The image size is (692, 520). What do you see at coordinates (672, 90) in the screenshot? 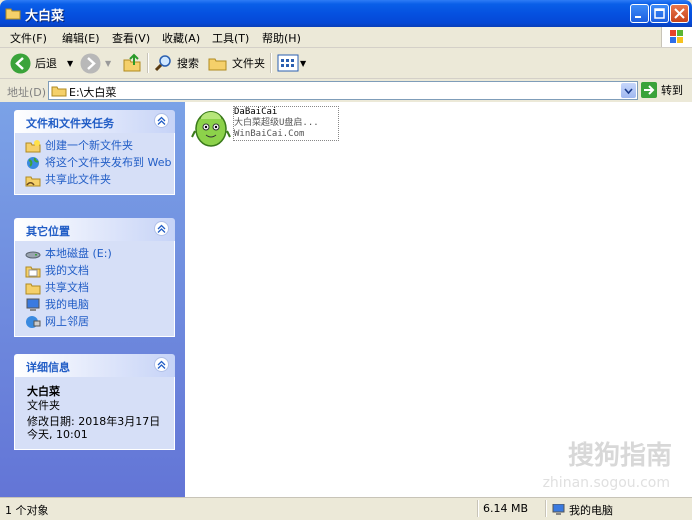
I see `go-label: 转到` at bounding box center [672, 90].